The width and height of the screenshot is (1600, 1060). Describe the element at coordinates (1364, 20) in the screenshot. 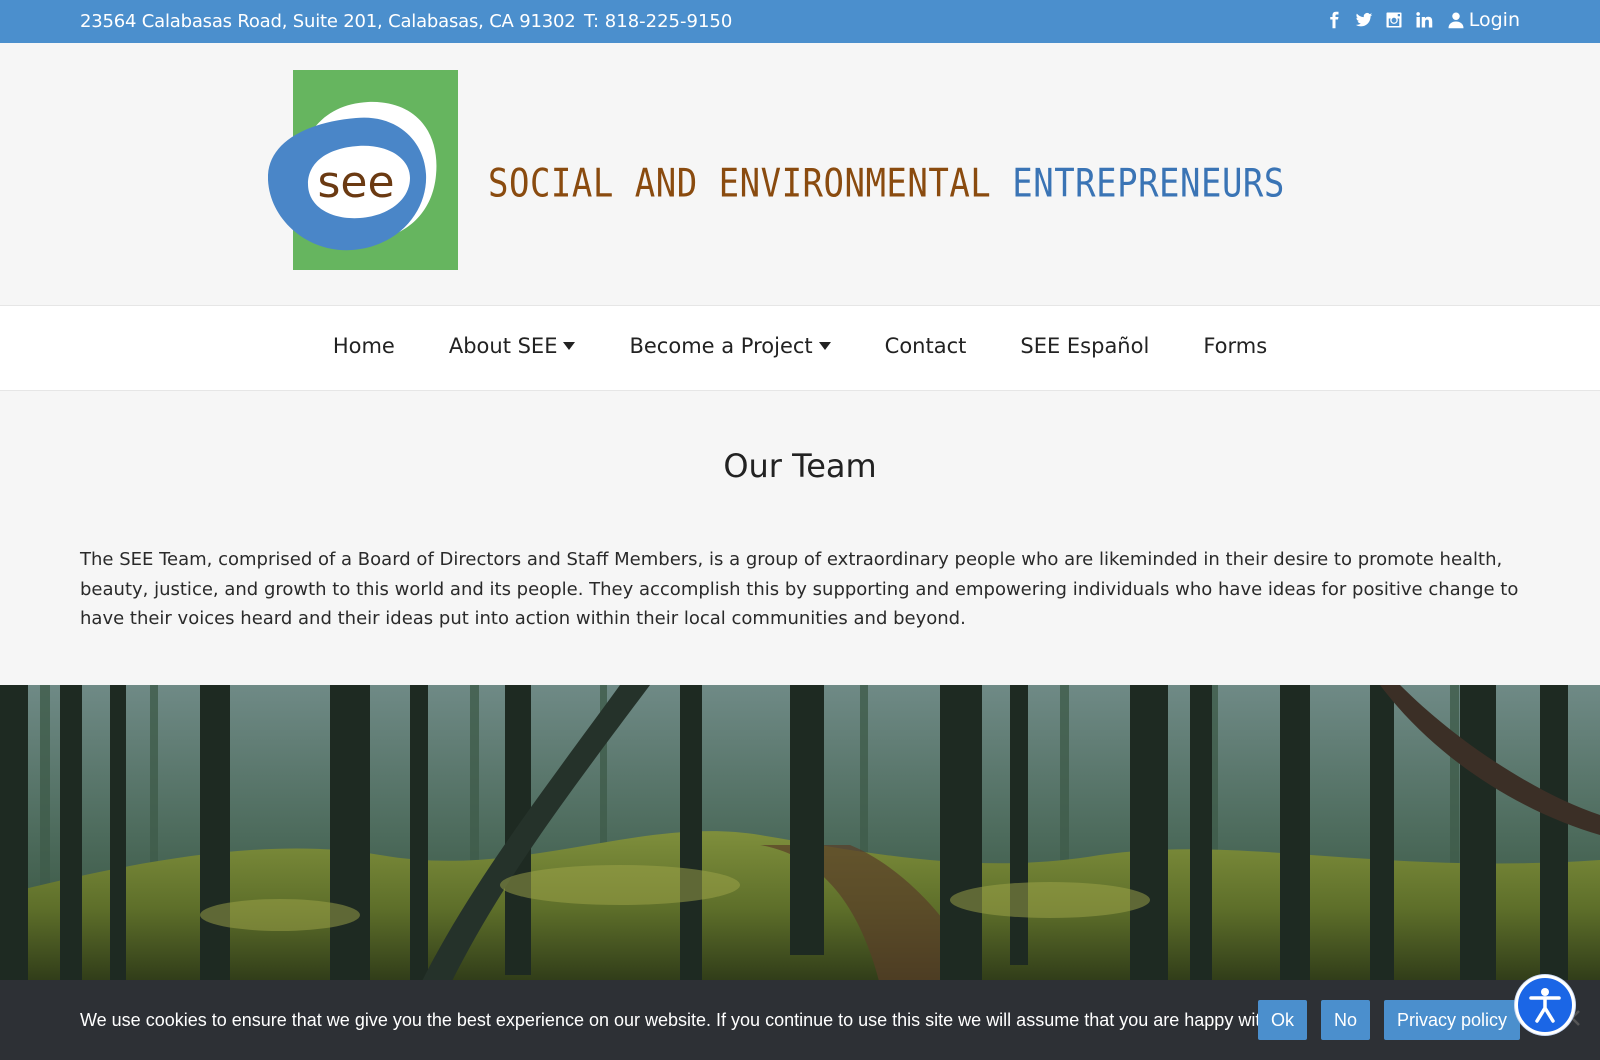

I see `twitter-icon` at that location.